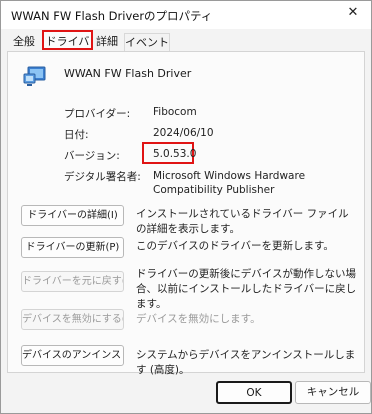  I want to click on provider-value: Fibocom, so click(175, 112).